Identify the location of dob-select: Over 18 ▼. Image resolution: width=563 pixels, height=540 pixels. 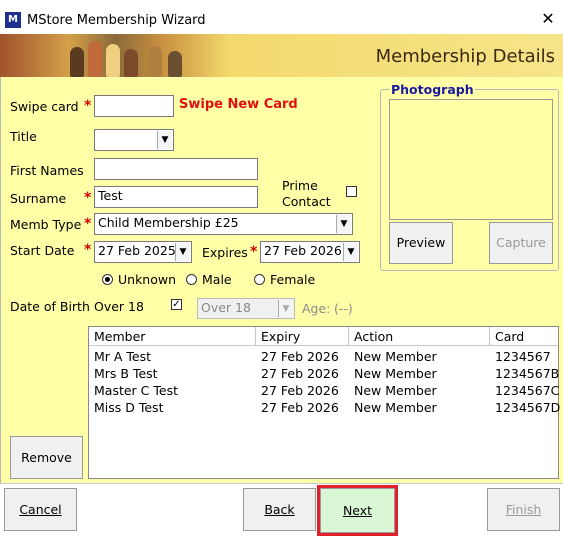
(246, 308).